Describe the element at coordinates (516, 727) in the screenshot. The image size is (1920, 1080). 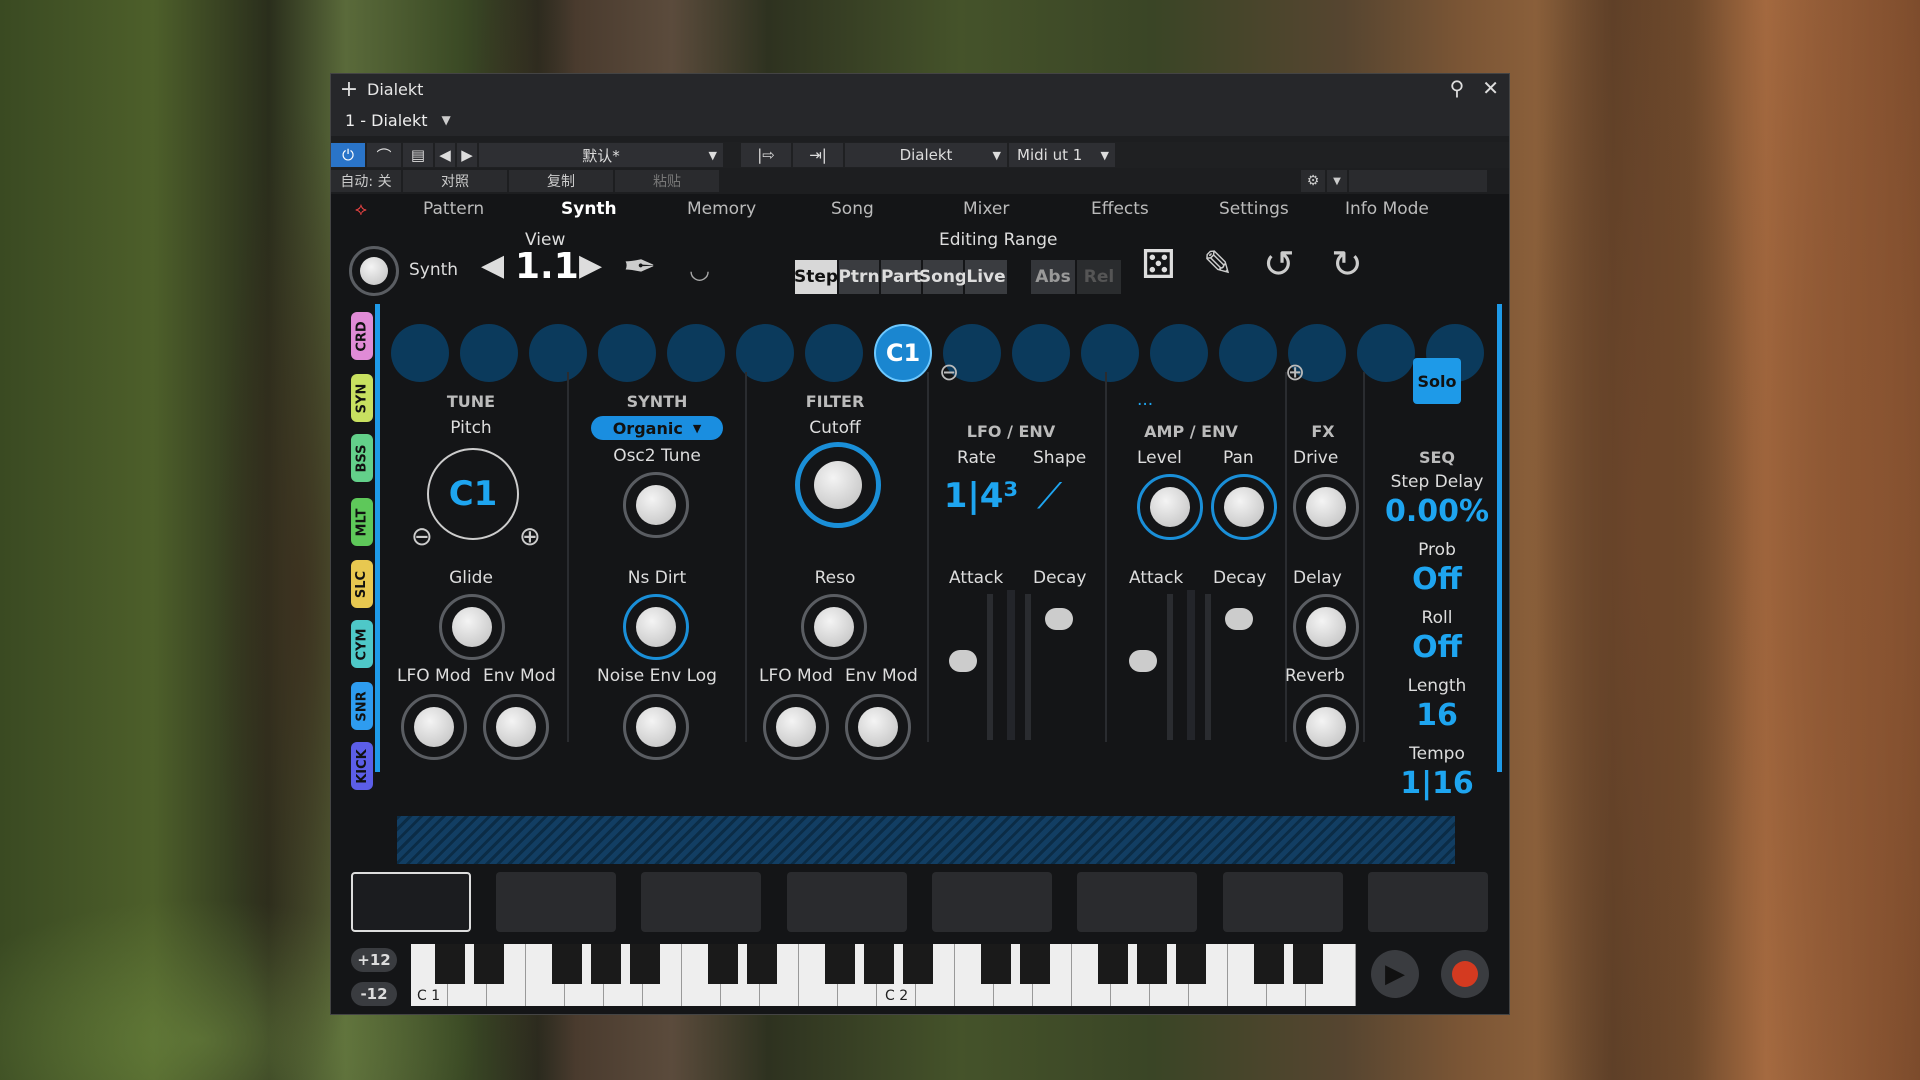
I see `tune-env-mod-knob` at that location.